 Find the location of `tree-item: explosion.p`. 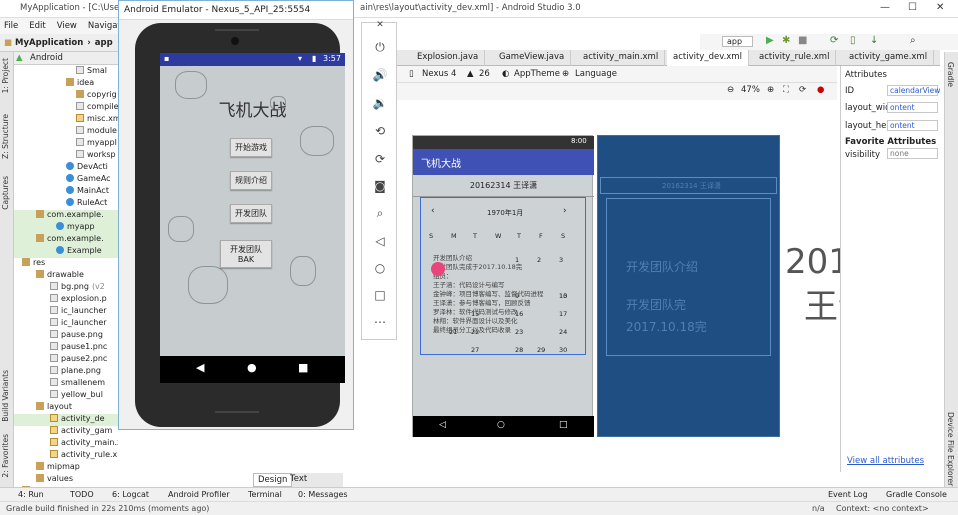

tree-item: explosion.p is located at coordinates (66, 300).